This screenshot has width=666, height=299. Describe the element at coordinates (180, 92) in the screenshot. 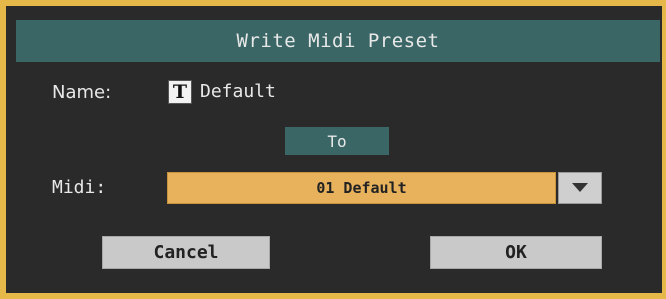

I see `text-edit-icon: T` at that location.